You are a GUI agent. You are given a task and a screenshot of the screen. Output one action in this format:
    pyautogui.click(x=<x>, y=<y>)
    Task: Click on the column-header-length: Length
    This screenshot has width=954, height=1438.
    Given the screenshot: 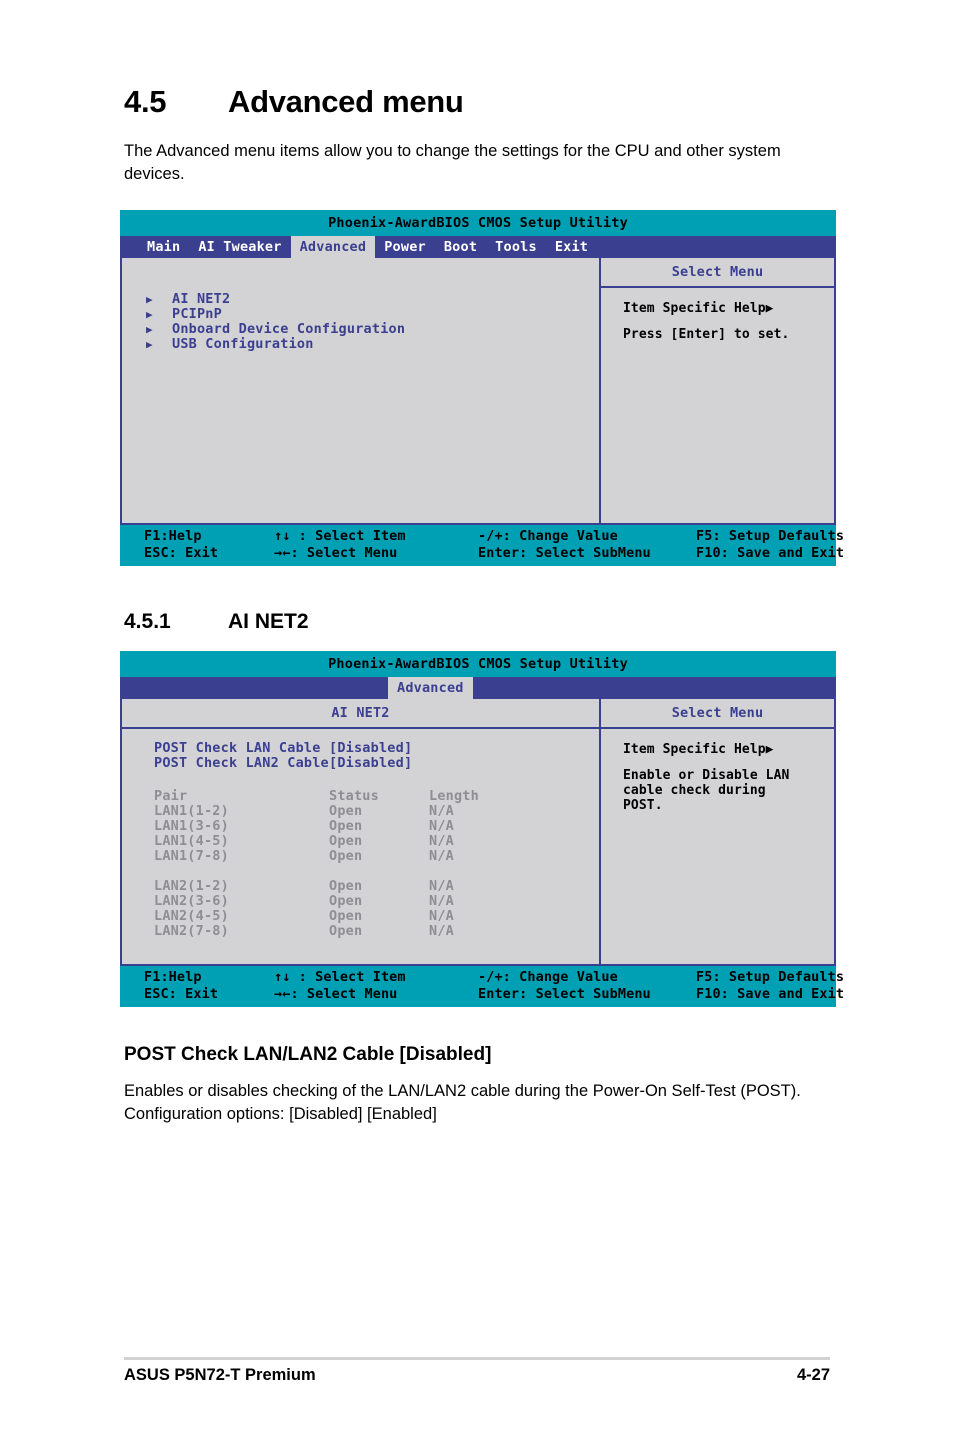 What is the action you would take?
    pyautogui.click(x=454, y=796)
    